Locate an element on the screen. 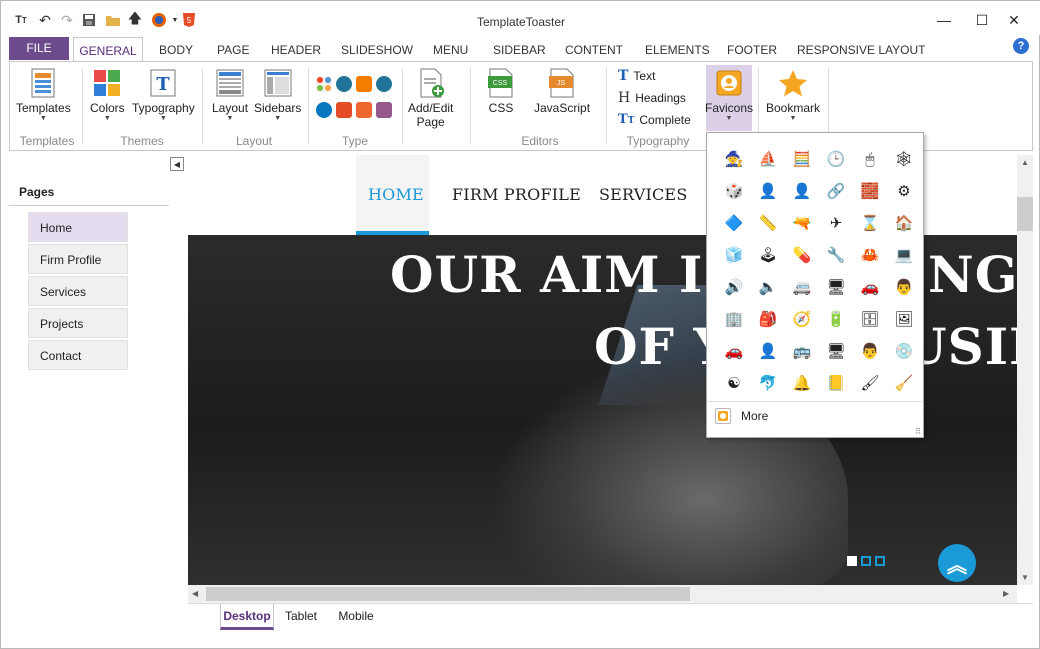 The width and height of the screenshot is (1040, 649). tab-slideshow: SLIDESHOW is located at coordinates (377, 49).